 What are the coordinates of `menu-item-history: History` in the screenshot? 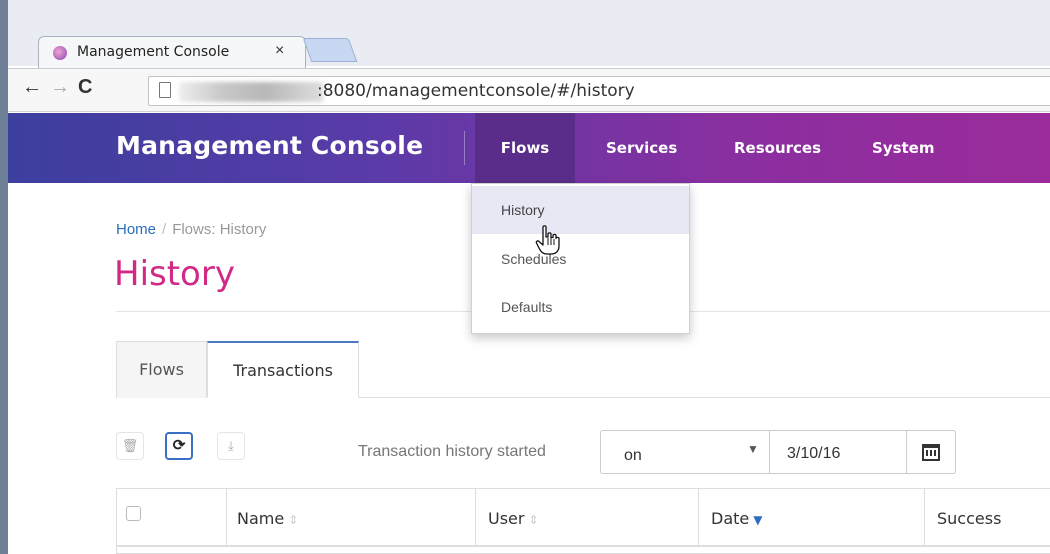 It's located at (580, 210).